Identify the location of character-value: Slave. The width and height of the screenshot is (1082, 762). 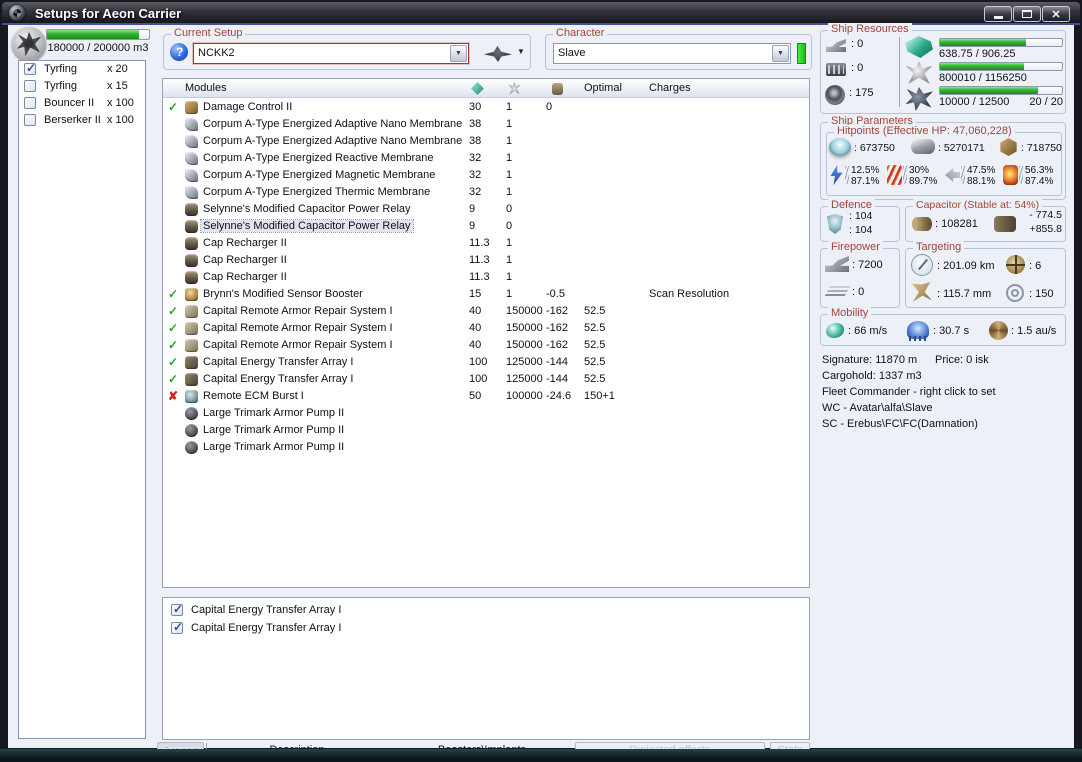
(572, 53).